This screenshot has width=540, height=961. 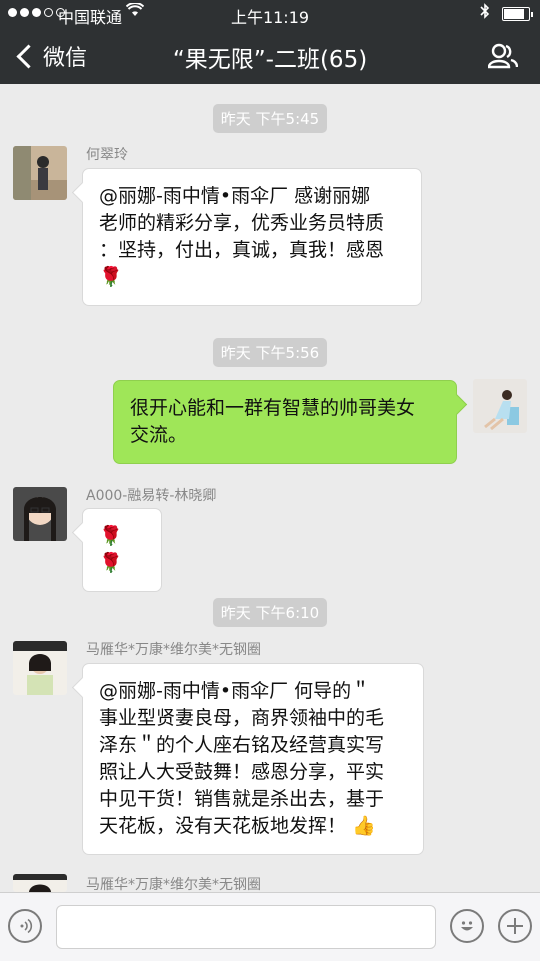 I want to click on message-bubble: 🌹 🌹, so click(x=122, y=550).